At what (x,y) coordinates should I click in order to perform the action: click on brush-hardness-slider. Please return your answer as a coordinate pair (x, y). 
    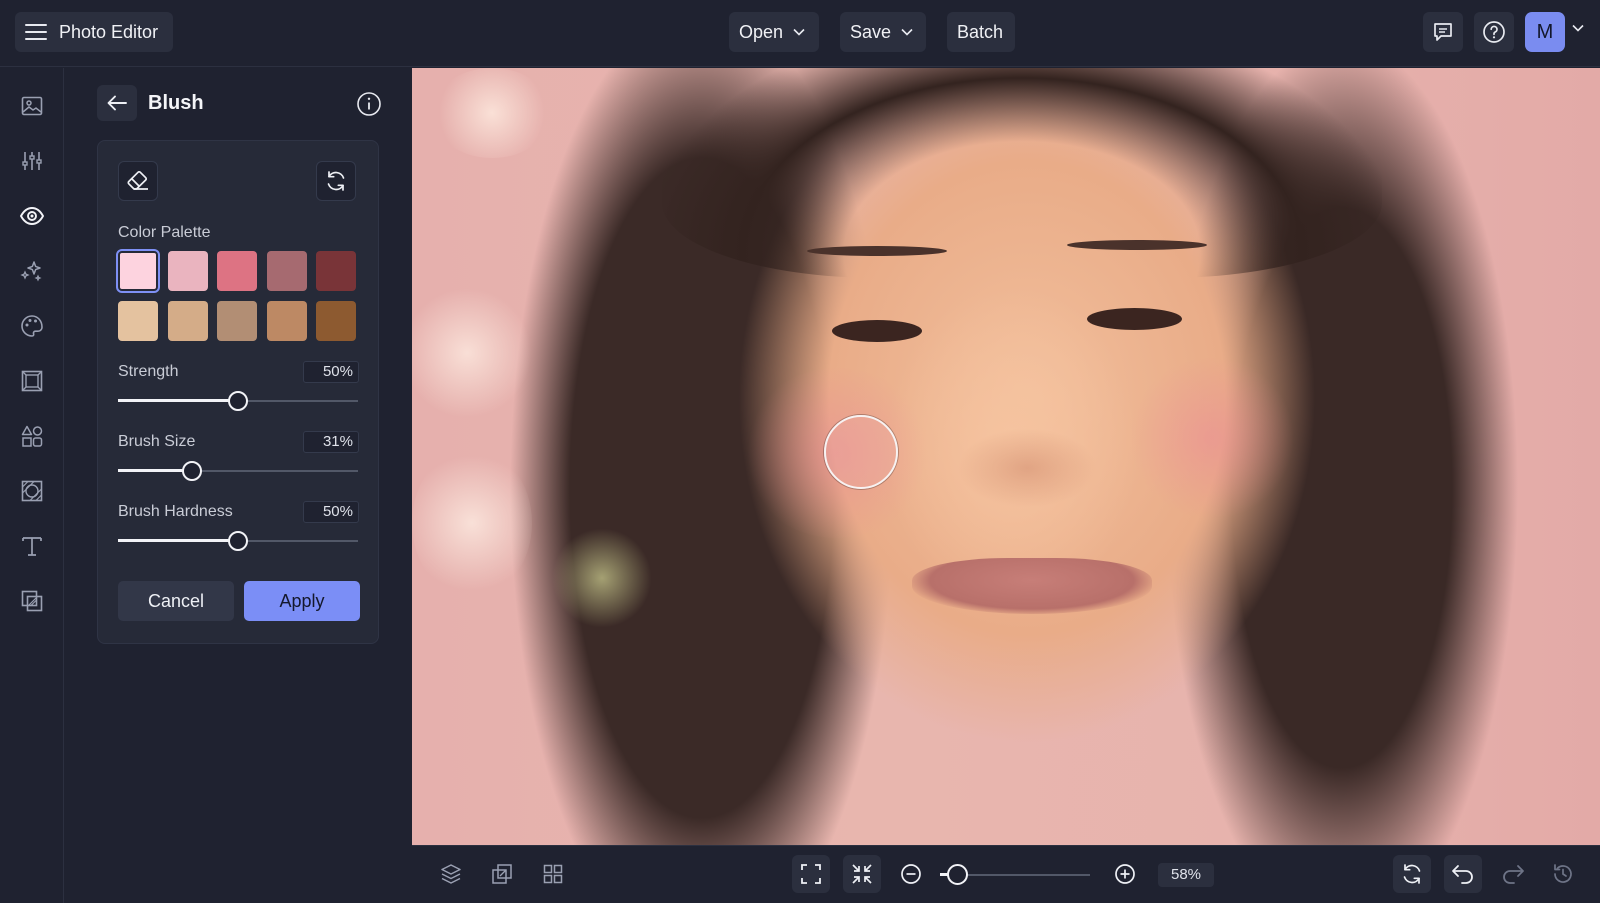
    Looking at the image, I should click on (238, 541).